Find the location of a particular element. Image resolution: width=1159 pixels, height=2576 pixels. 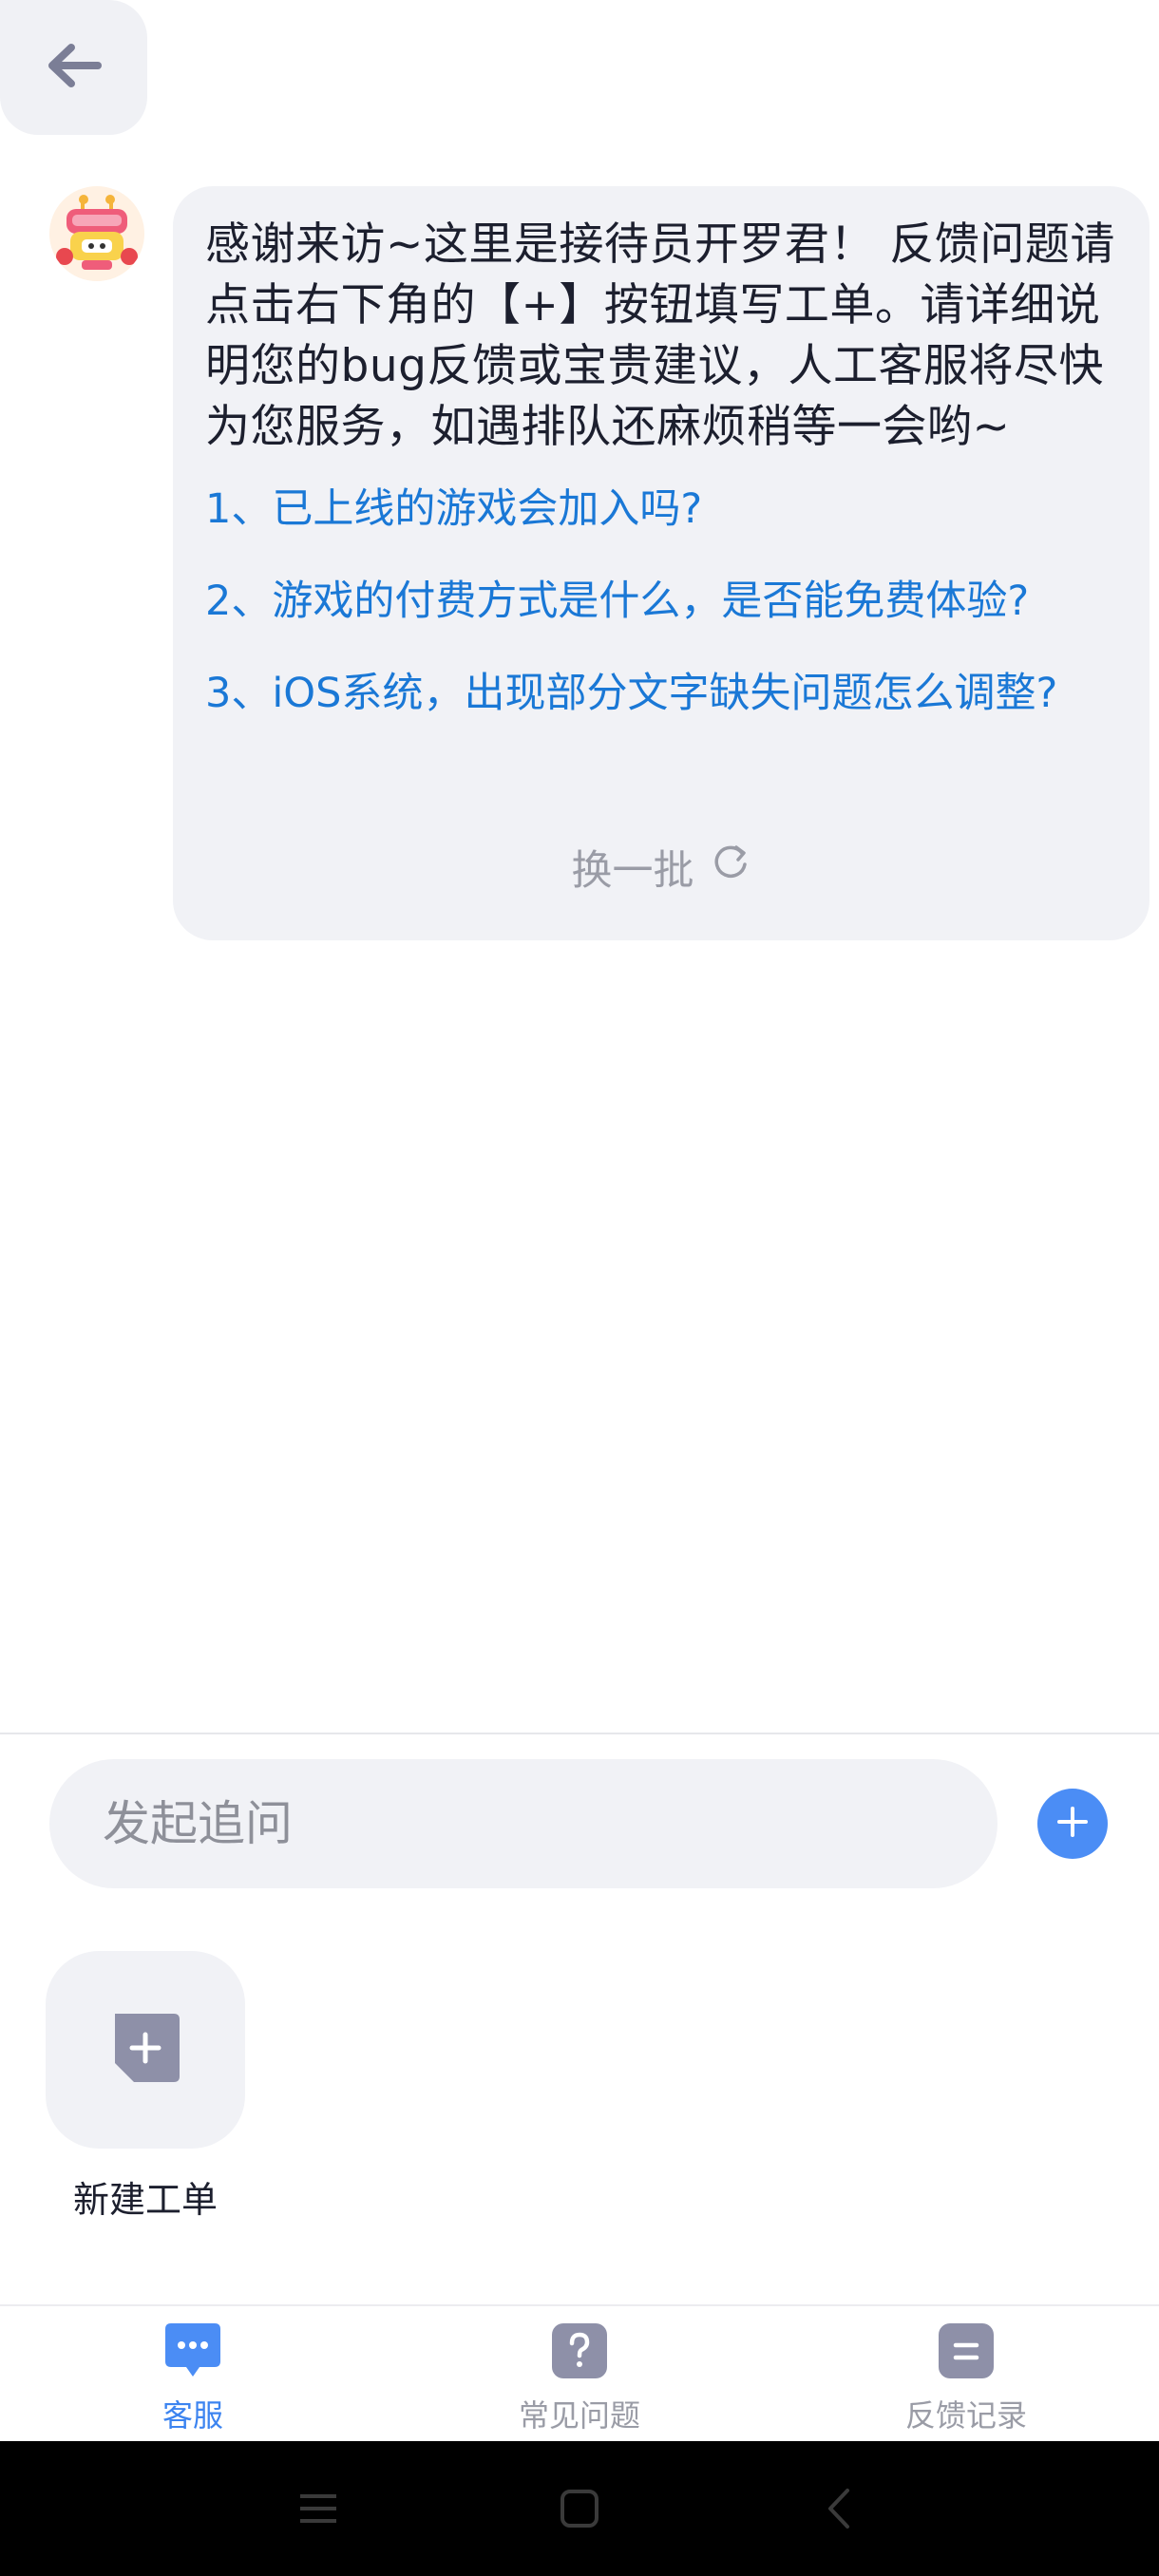

system-back-button is located at coordinates (841, 2510).